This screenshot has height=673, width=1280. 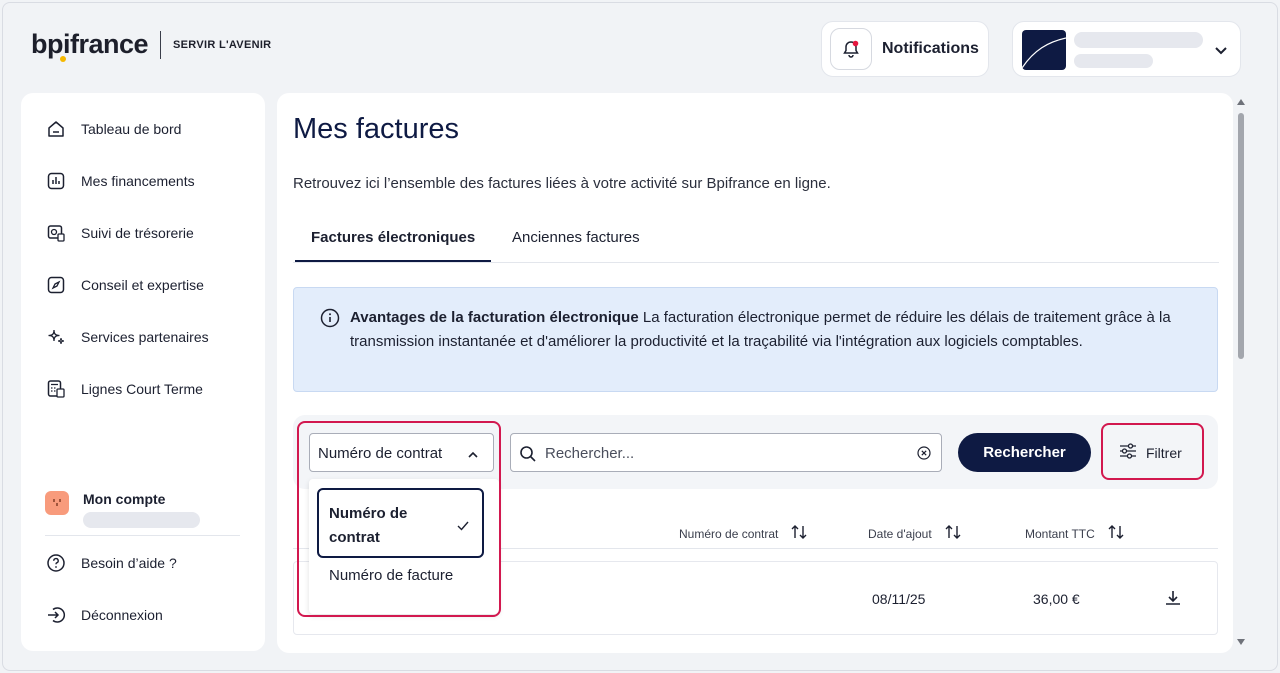 What do you see at coordinates (1221, 52) in the screenshot?
I see `chevron-down-icon` at bounding box center [1221, 52].